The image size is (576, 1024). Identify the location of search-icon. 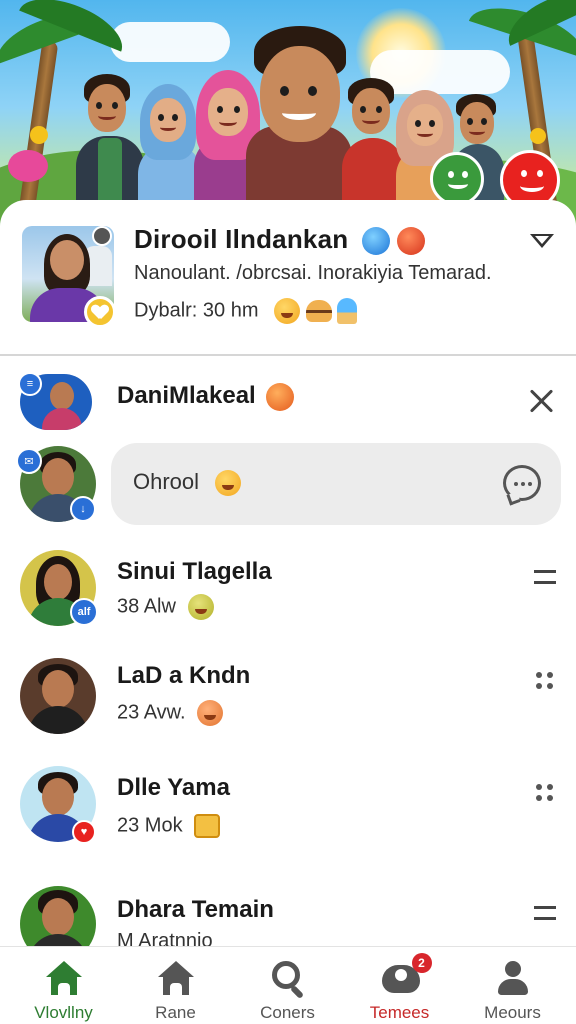
(288, 980).